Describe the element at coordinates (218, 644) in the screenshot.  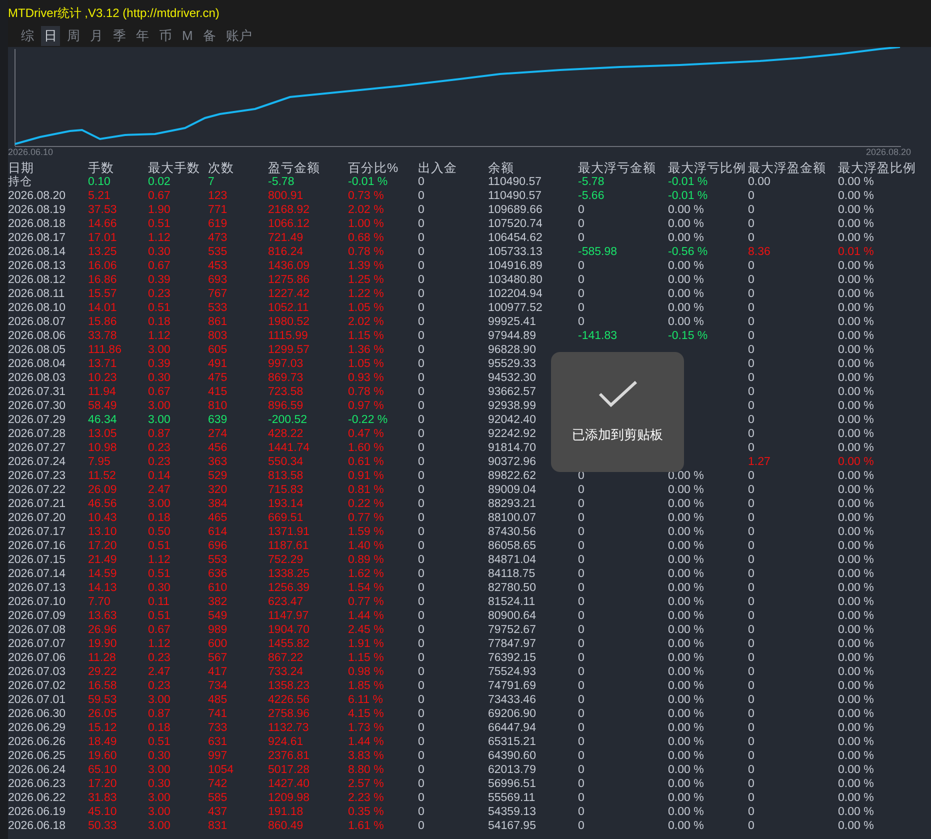
I see `table-cell-text: 600` at that location.